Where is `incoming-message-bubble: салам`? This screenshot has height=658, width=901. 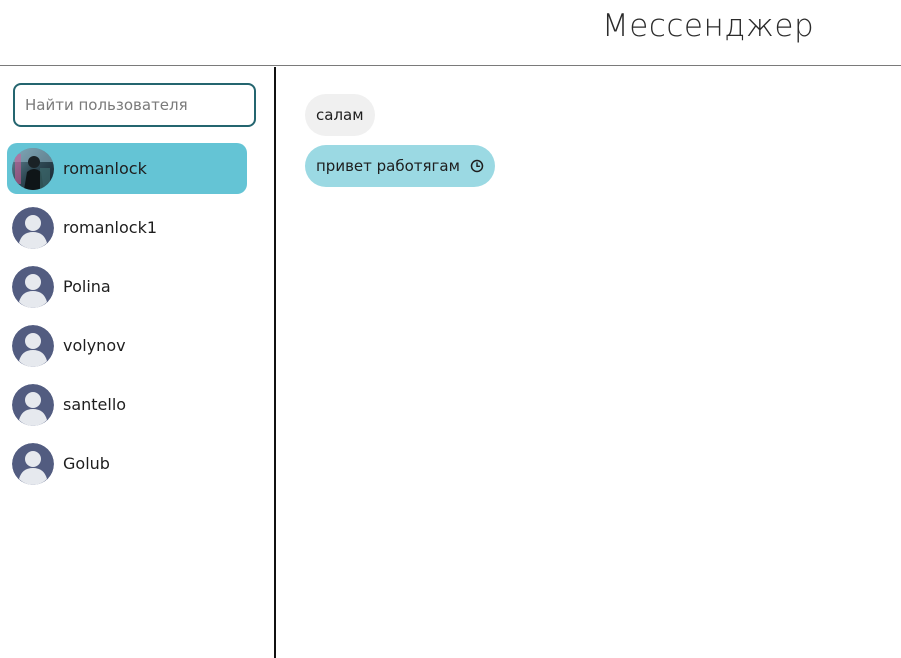 incoming-message-bubble: салам is located at coordinates (340, 115).